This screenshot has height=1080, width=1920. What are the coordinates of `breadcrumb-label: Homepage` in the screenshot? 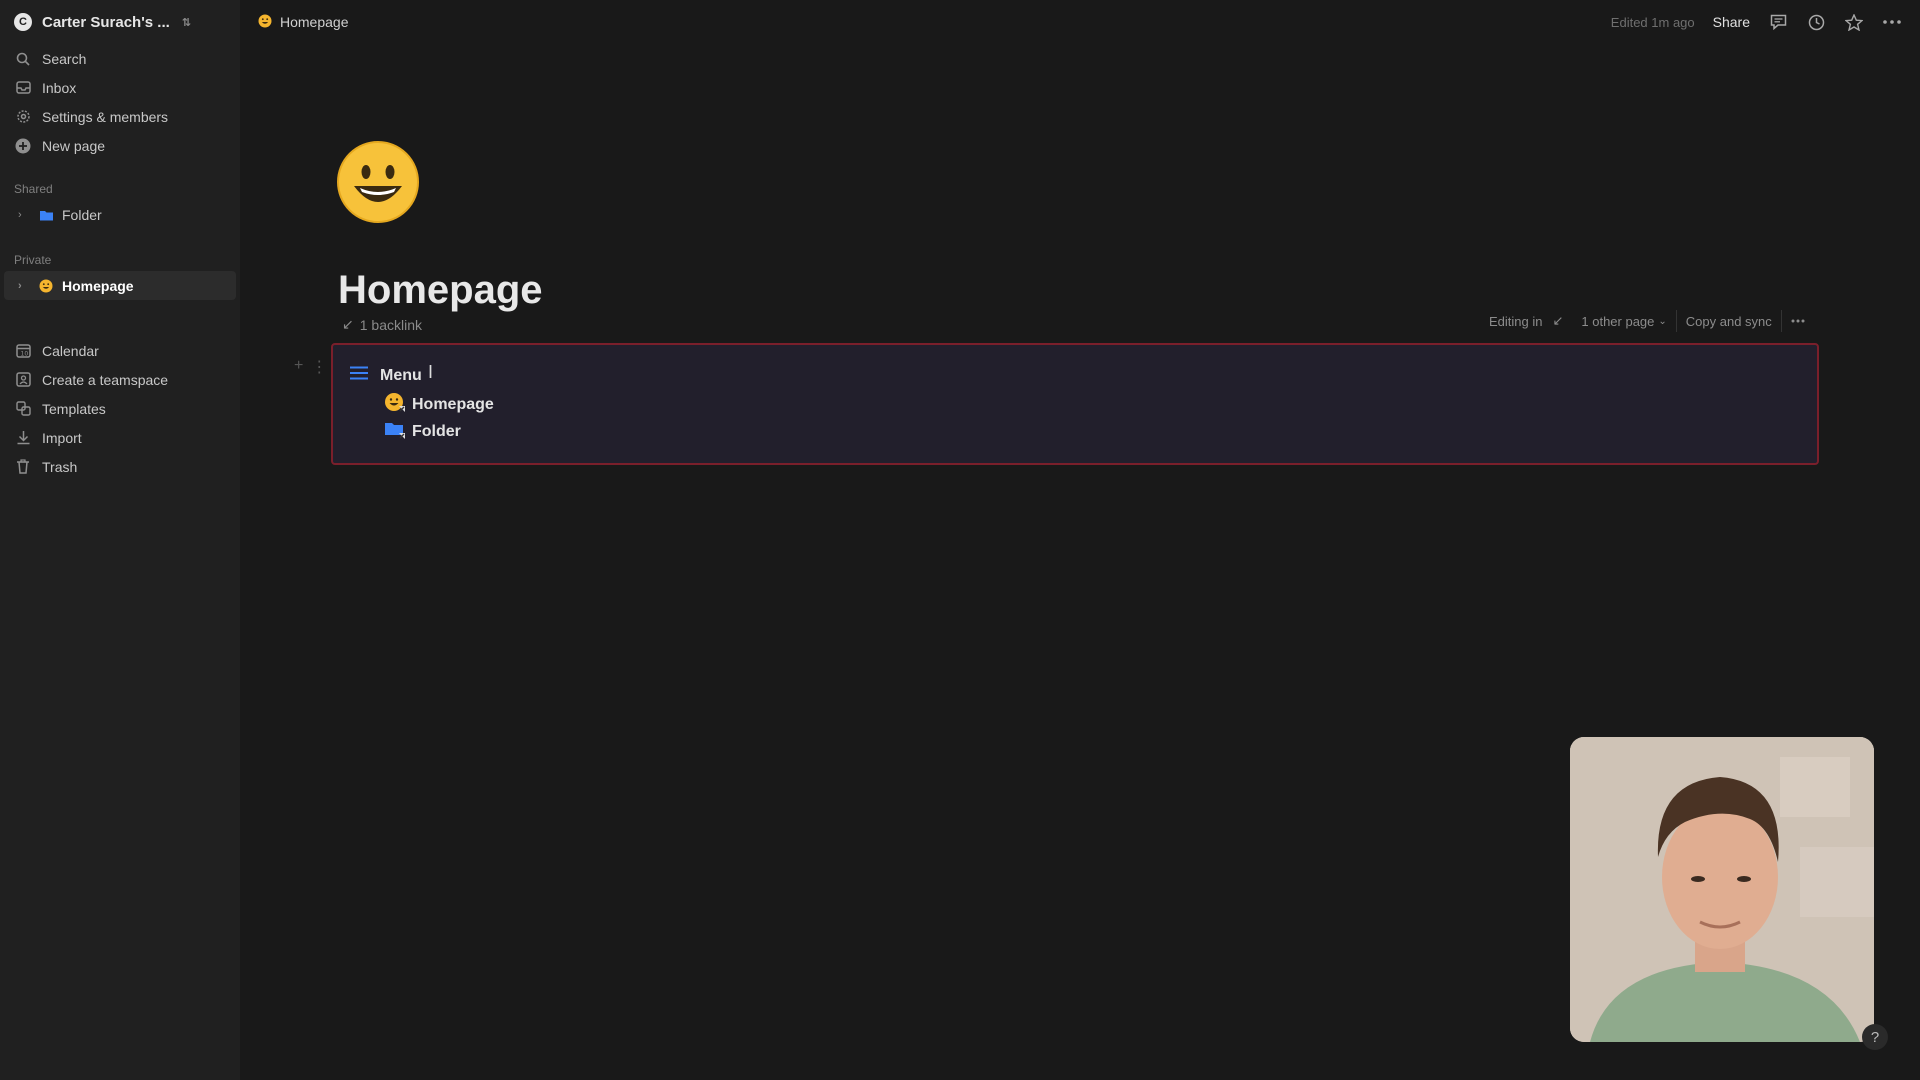 It's located at (314, 22).